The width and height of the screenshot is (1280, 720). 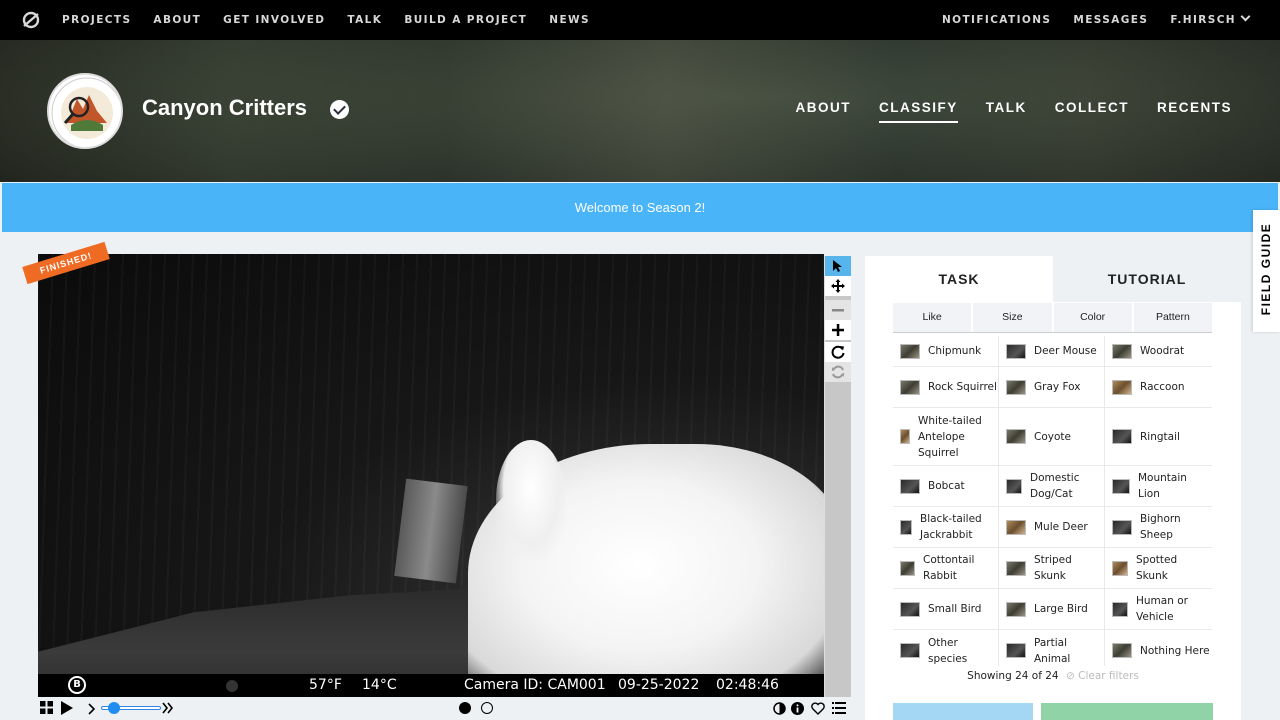 What do you see at coordinates (1052, 387) in the screenshot?
I see `choice-gray-fox: Gray Fox` at bounding box center [1052, 387].